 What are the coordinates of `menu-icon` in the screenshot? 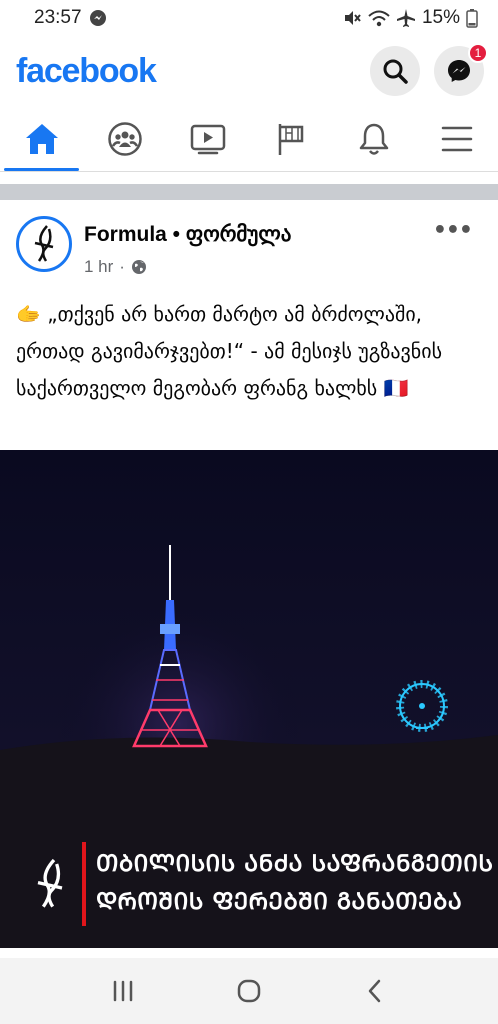 It's located at (456, 138).